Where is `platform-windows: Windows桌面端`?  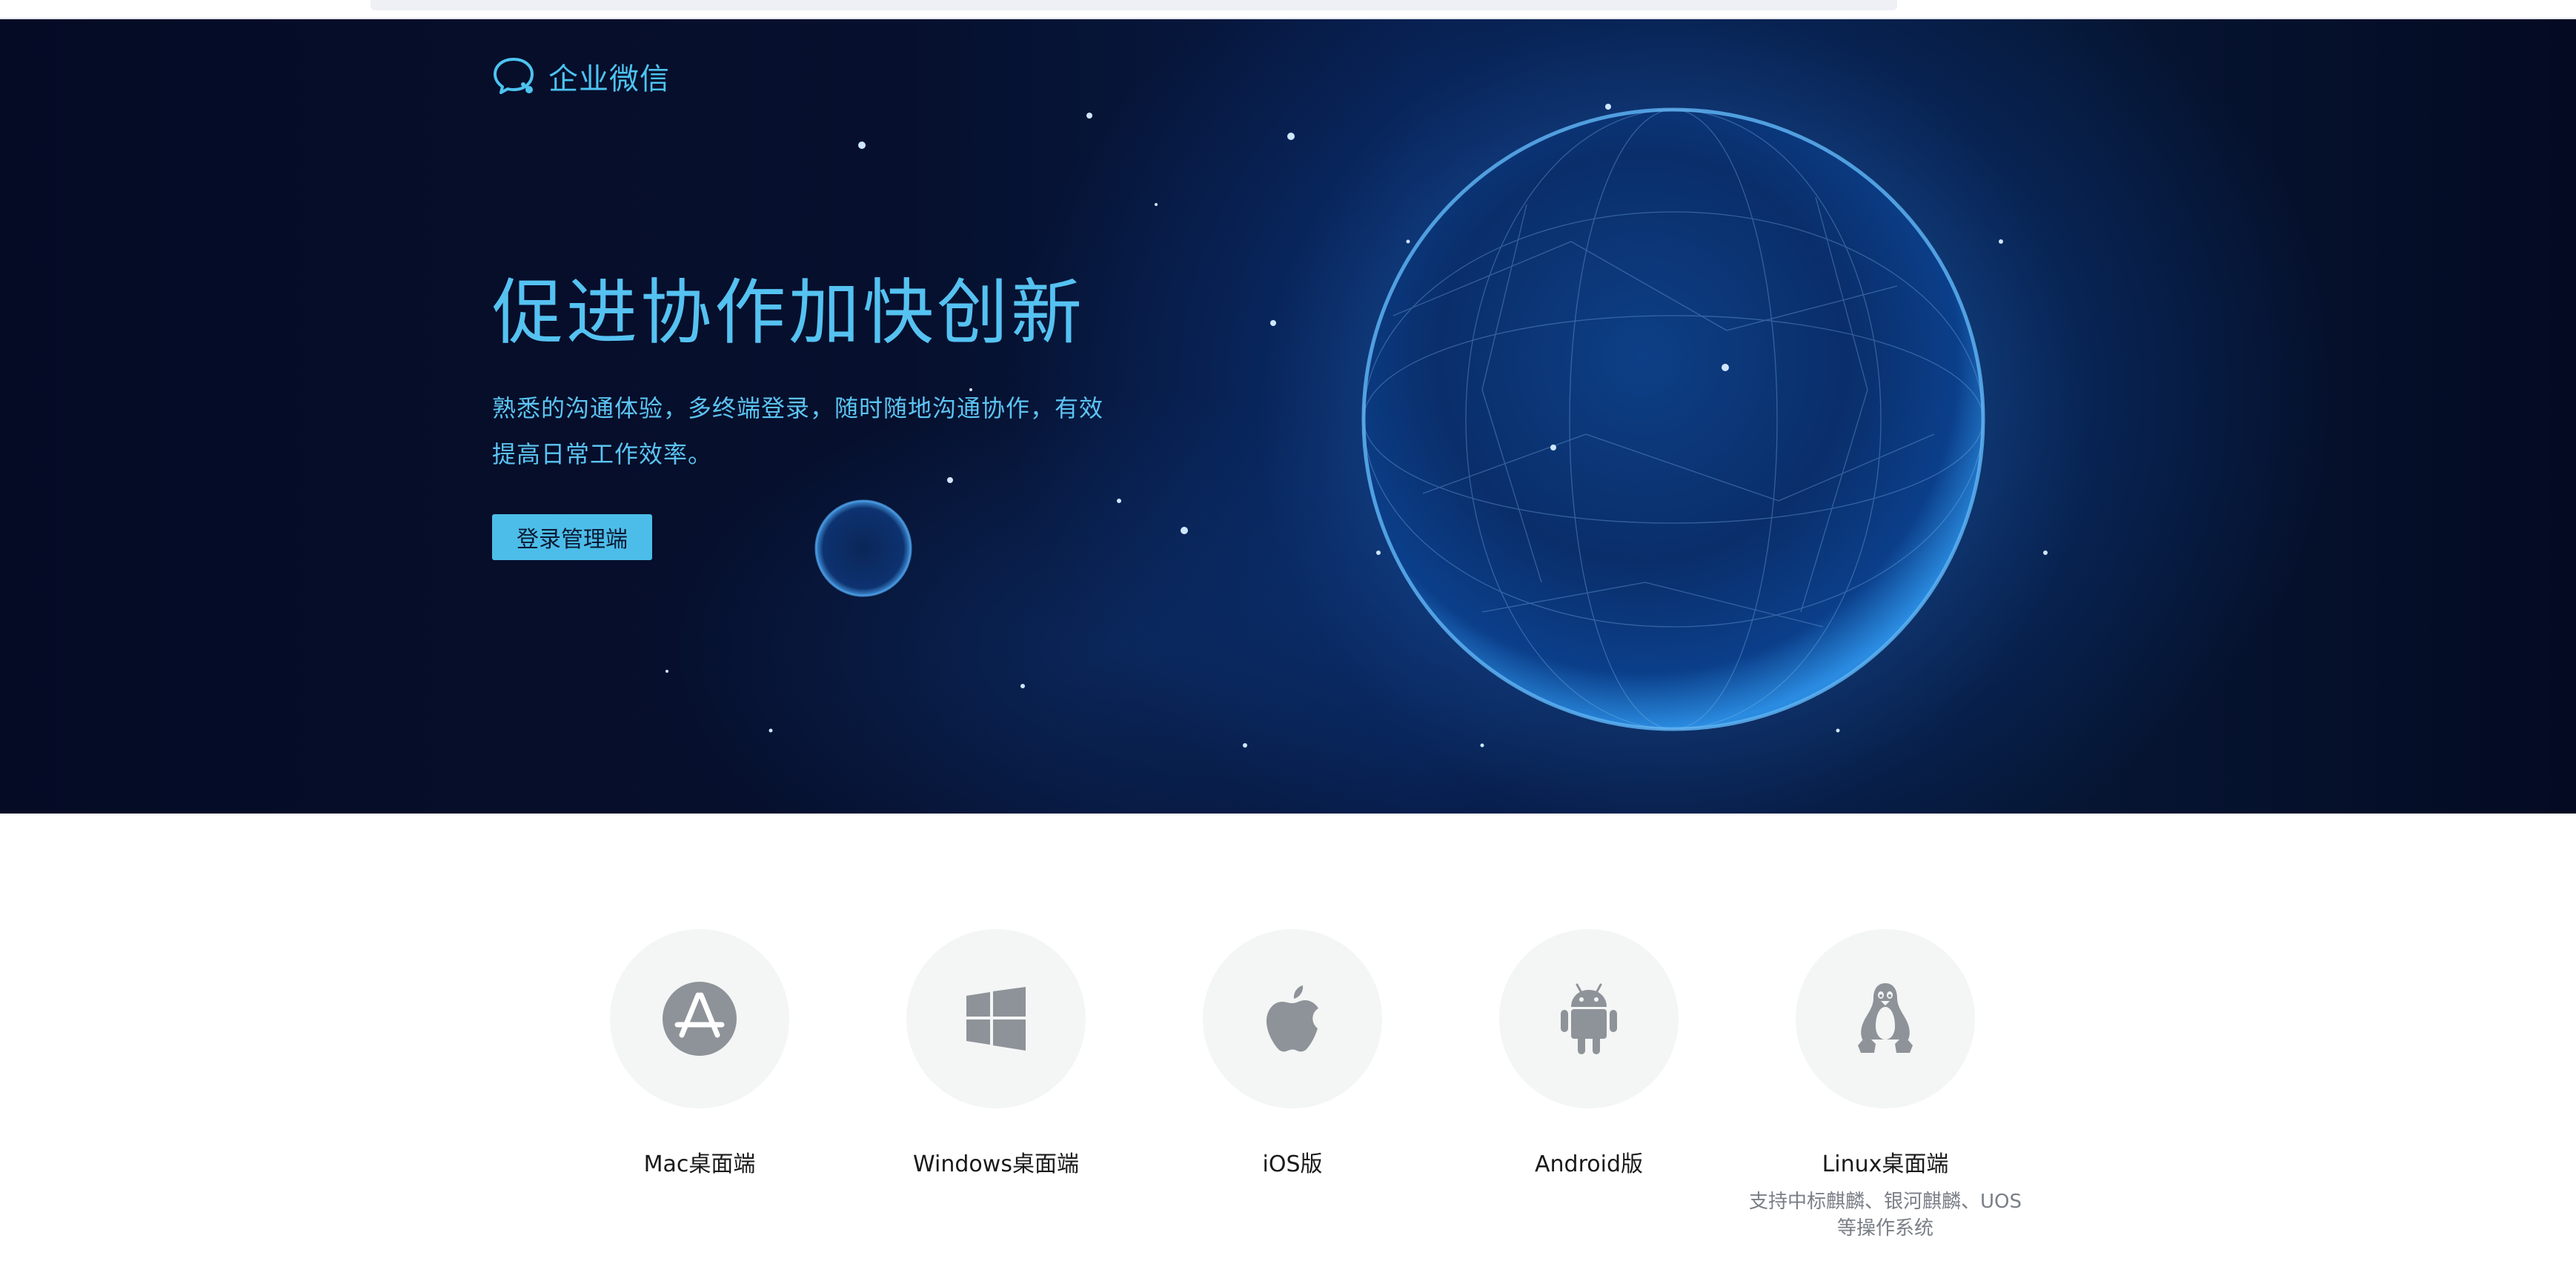 platform-windows: Windows桌面端 is located at coordinates (996, 1053).